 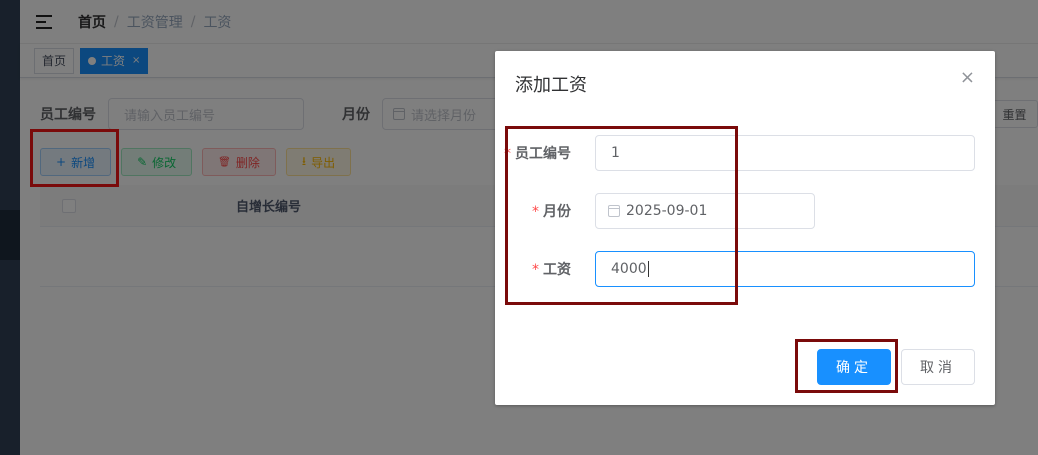 I want to click on cancel-label: 取消, so click(x=938, y=368).